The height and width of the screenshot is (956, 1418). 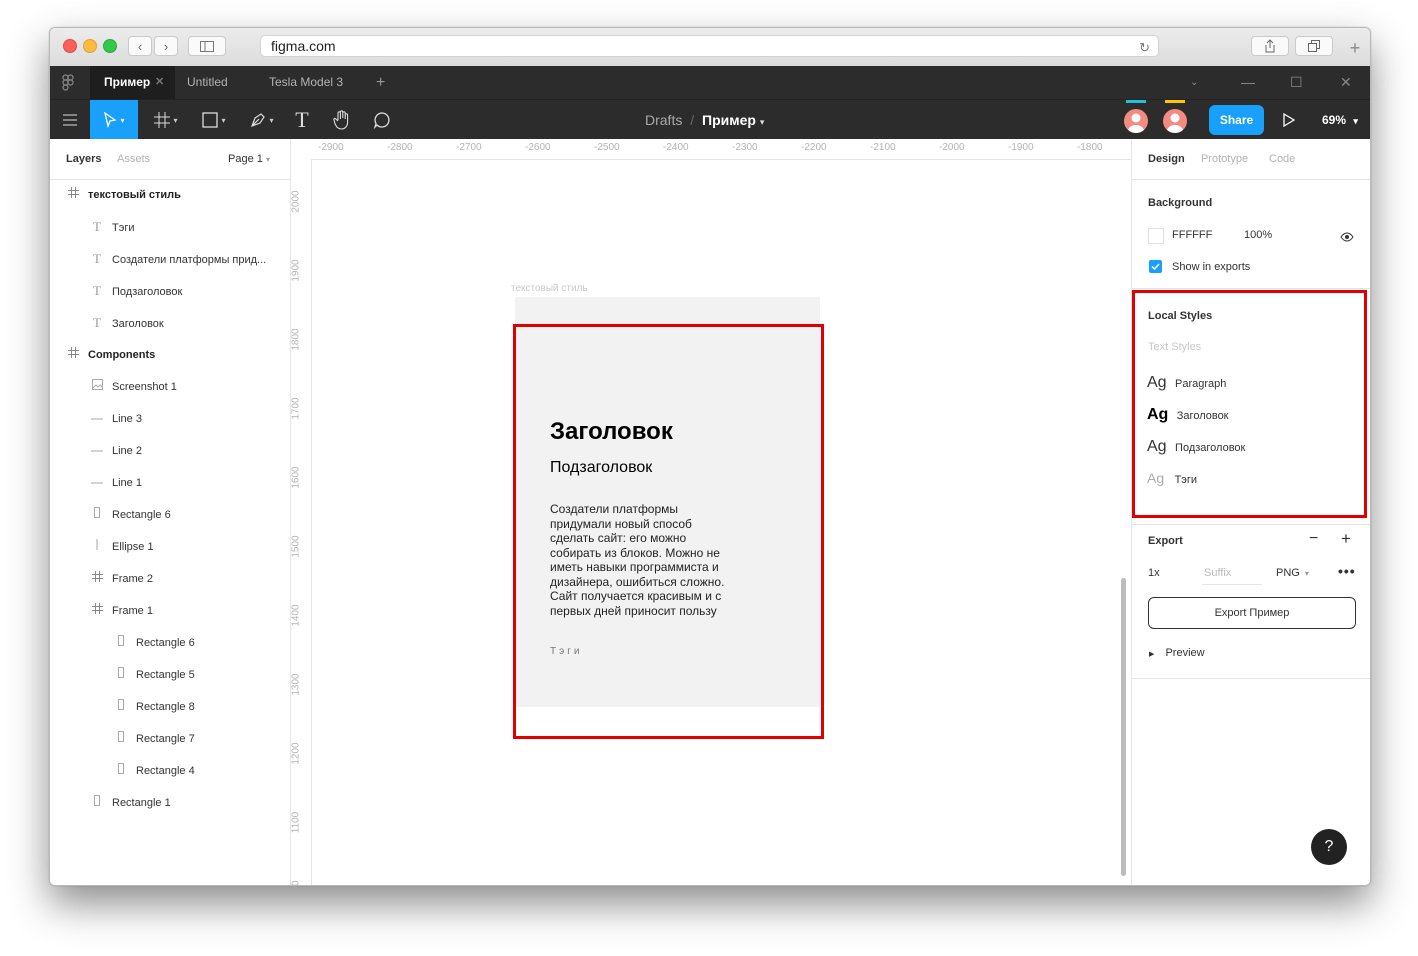 What do you see at coordinates (127, 451) in the screenshot?
I see `layer-label: Line 2` at bounding box center [127, 451].